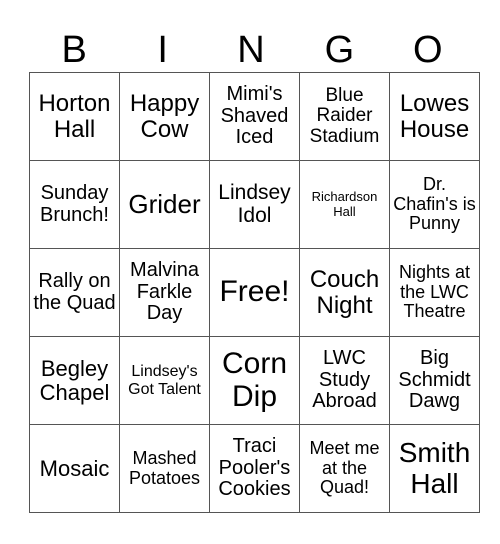  I want to click on bingo-cell: Nights at the LWC Theatre, so click(434, 292).